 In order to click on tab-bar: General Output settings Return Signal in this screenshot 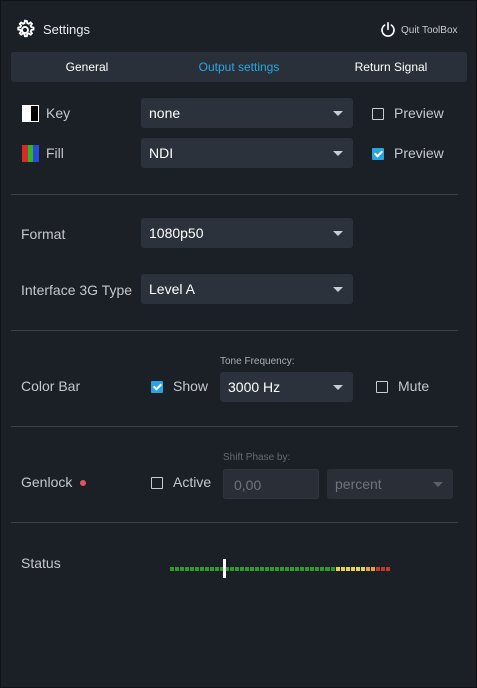, I will do `click(239, 67)`.